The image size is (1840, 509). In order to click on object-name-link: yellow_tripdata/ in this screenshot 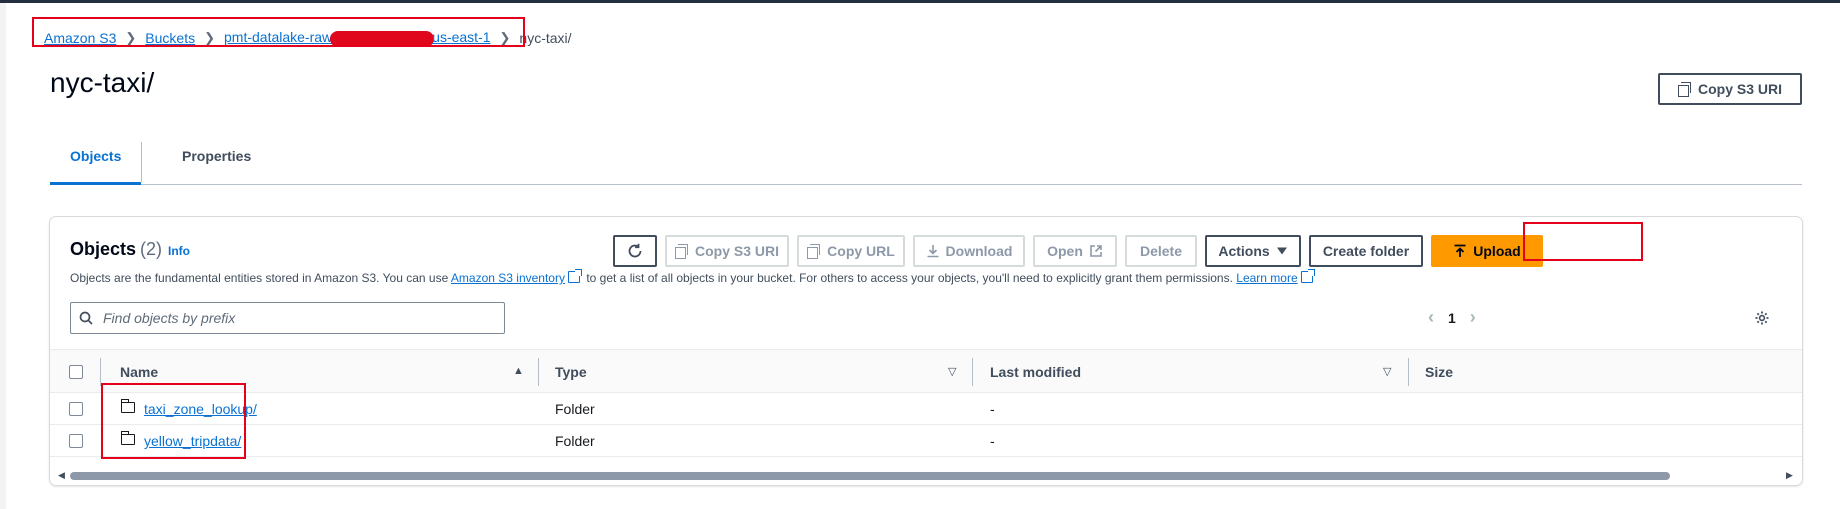, I will do `click(192, 441)`.